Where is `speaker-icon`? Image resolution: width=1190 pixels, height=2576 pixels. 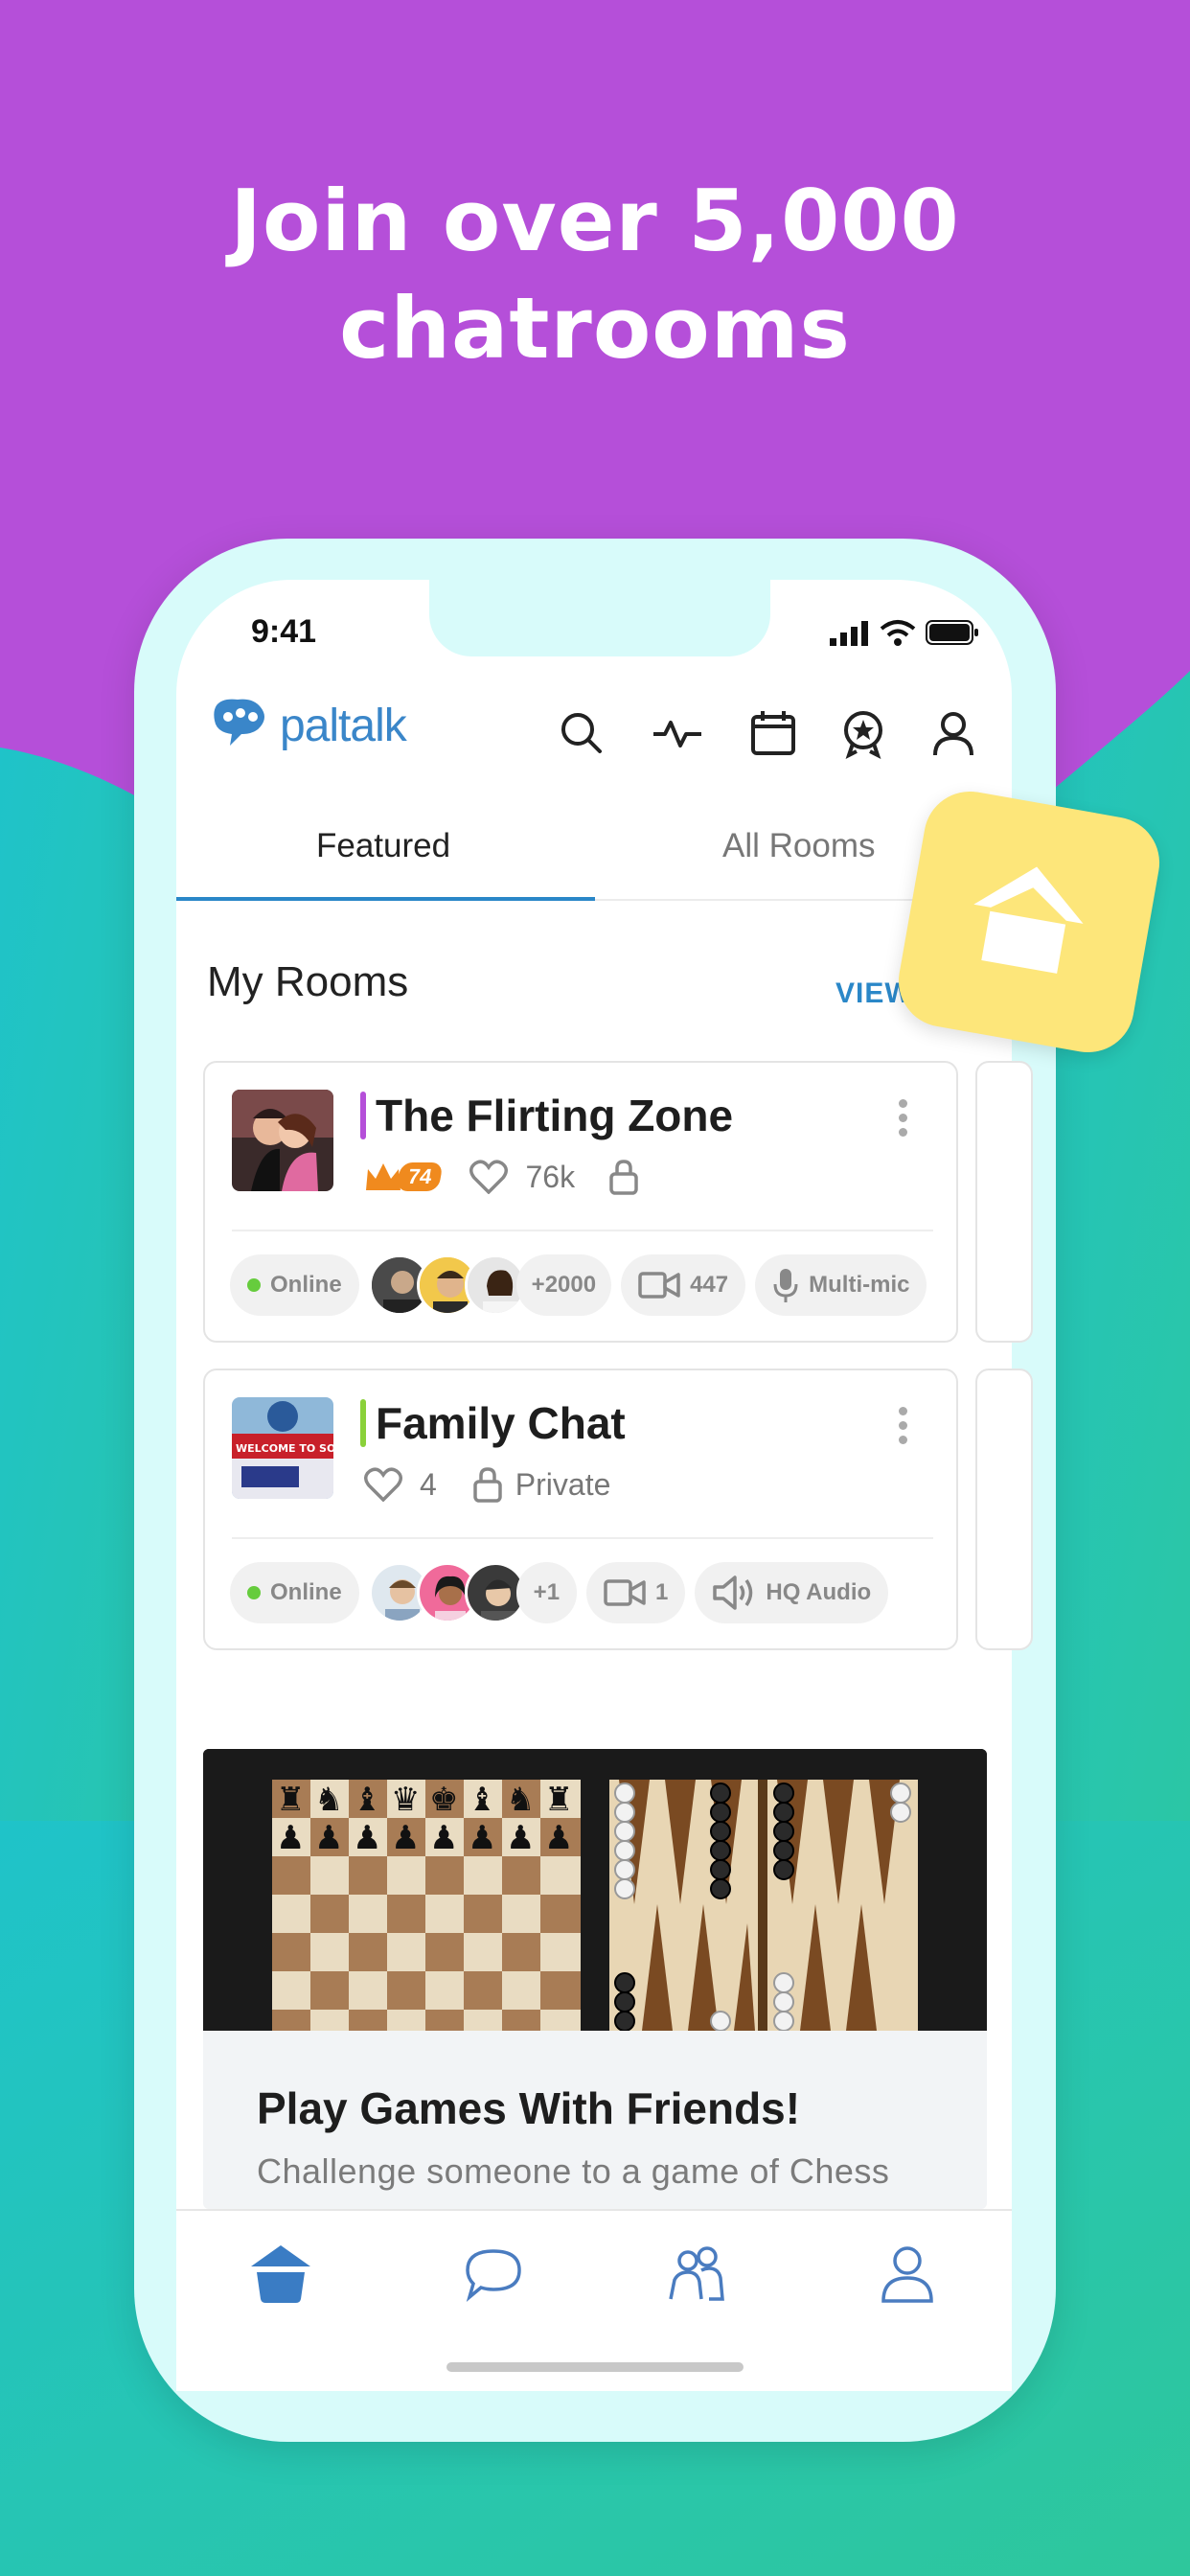 speaker-icon is located at coordinates (733, 1593).